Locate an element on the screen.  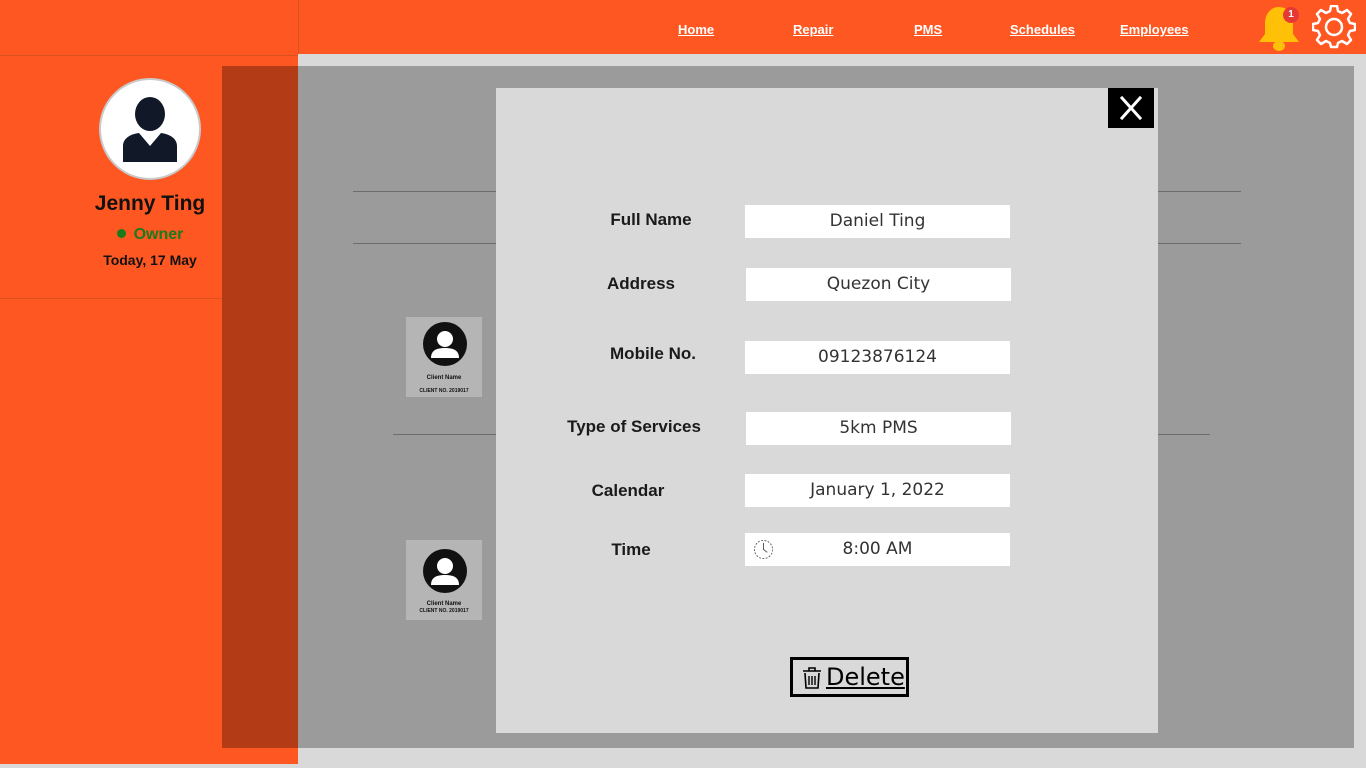
calendar-label: Calendar is located at coordinates (628, 490).